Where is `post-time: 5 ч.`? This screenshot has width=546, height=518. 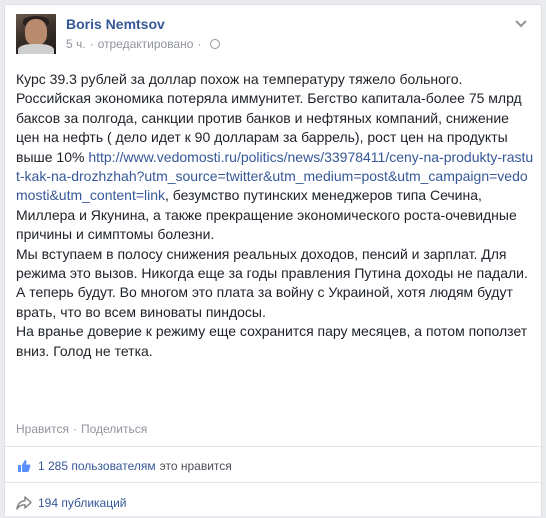
post-time: 5 ч. is located at coordinates (76, 44).